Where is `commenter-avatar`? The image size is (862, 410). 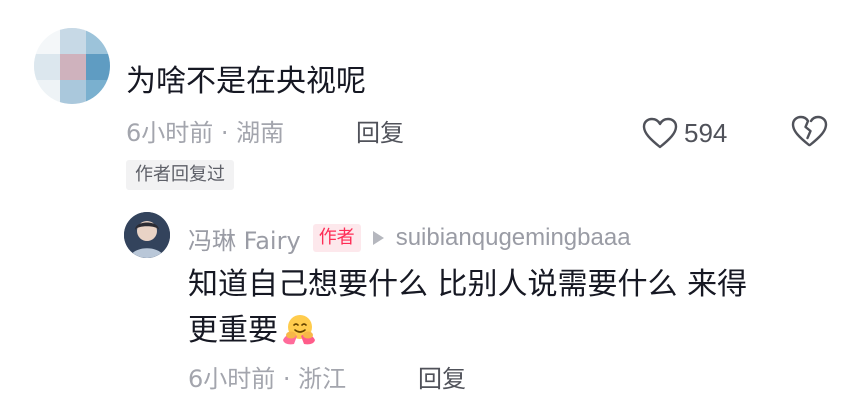 commenter-avatar is located at coordinates (72, 66).